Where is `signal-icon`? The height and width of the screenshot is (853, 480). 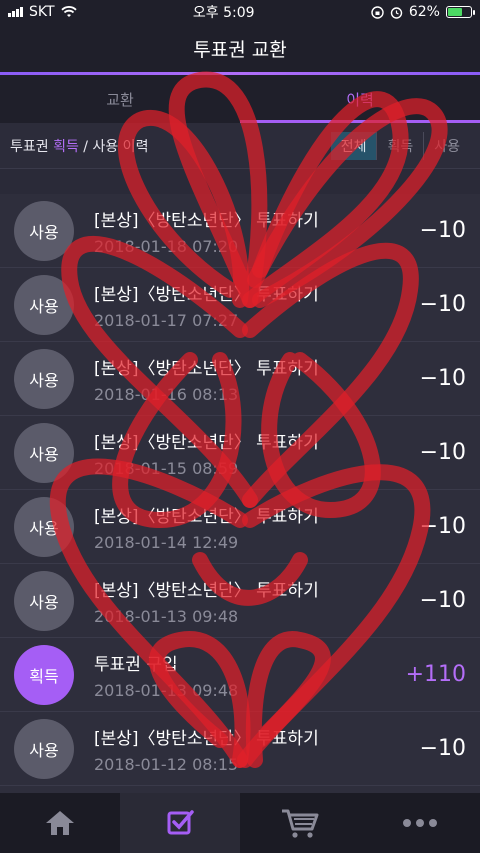
signal-icon is located at coordinates (15, 12).